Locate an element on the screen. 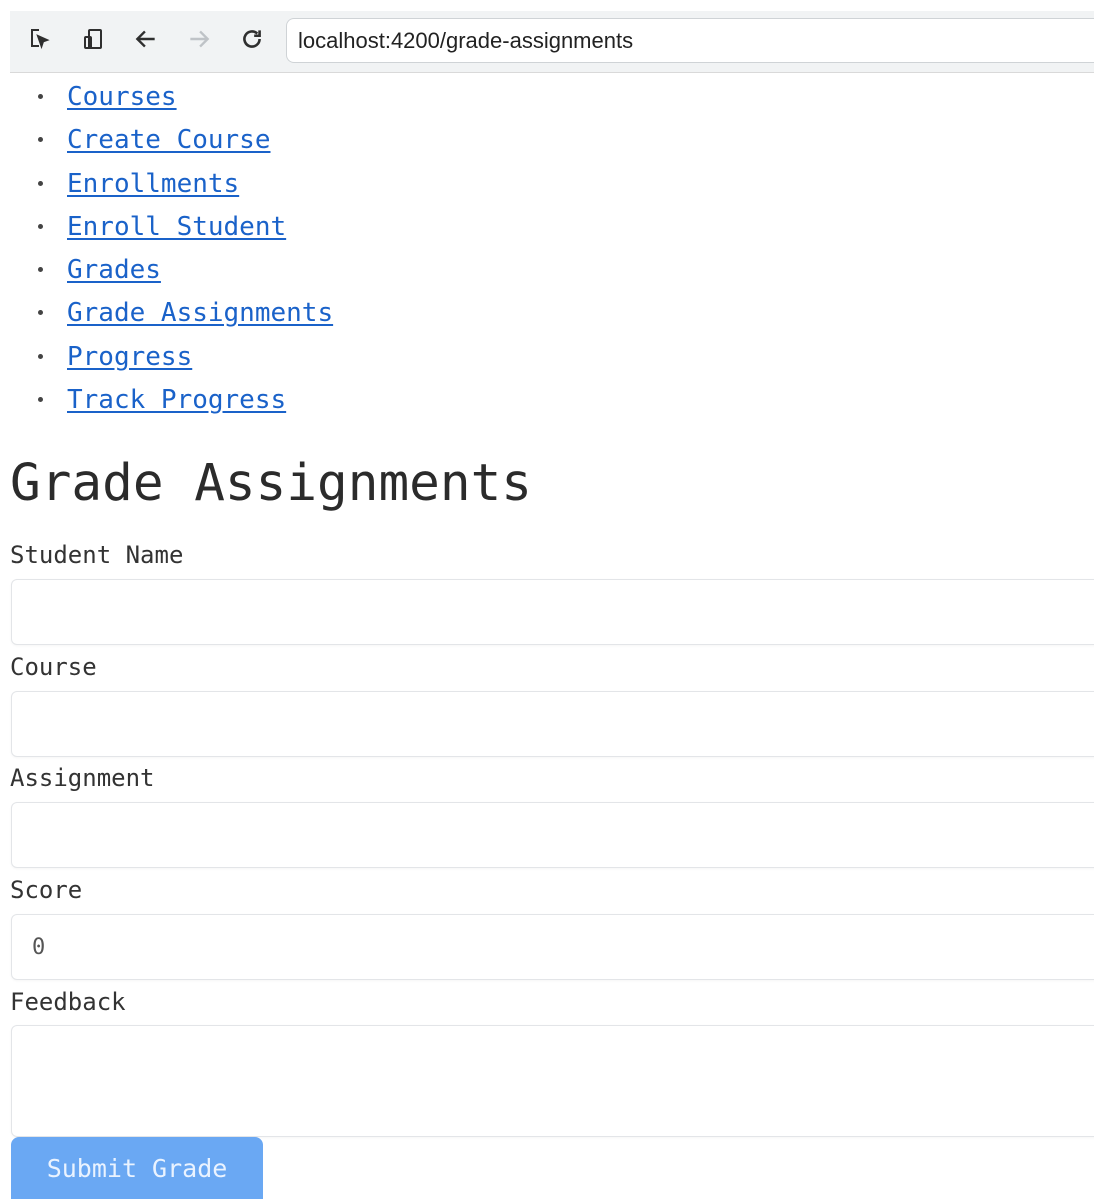  nav-item-track-progress: Track Progress is located at coordinates (166, 400).